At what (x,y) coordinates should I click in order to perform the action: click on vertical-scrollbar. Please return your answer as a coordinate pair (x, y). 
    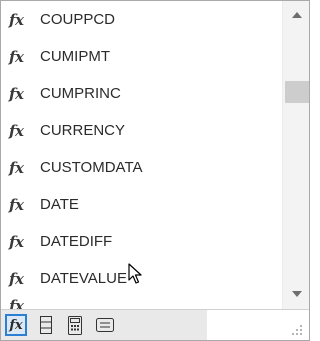
    Looking at the image, I should click on (295, 155).